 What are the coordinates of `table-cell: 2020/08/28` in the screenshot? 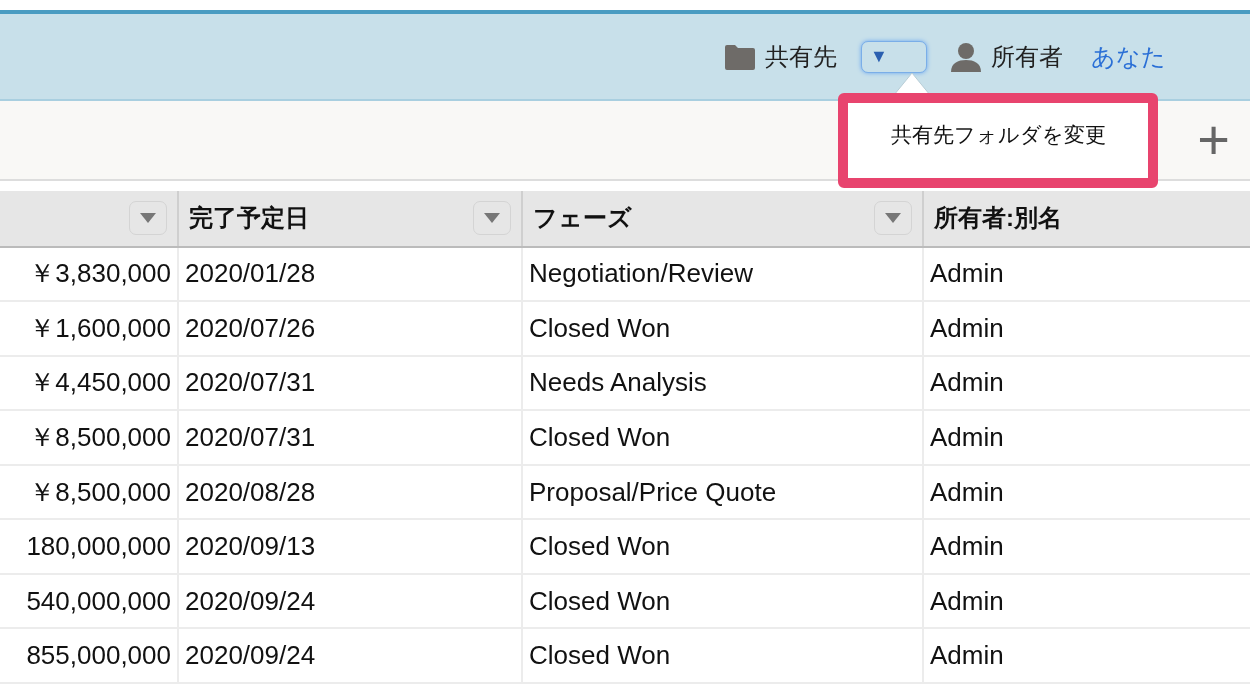 It's located at (350, 492).